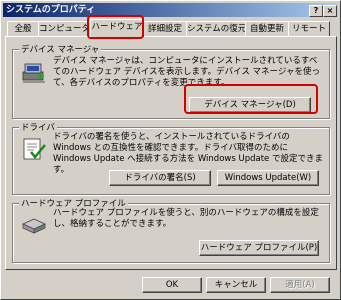  What do you see at coordinates (34, 226) in the screenshot?
I see `hardware-profiles-icon` at bounding box center [34, 226].